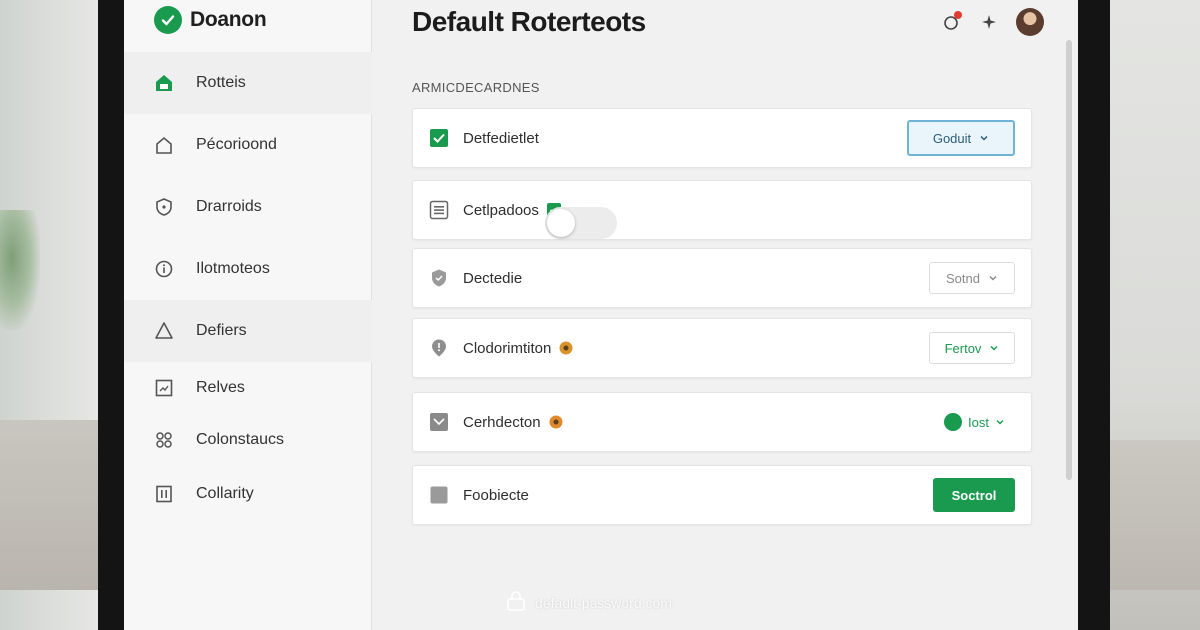 This screenshot has width=1200, height=630. I want to click on brand: Doanon, so click(210, 20).